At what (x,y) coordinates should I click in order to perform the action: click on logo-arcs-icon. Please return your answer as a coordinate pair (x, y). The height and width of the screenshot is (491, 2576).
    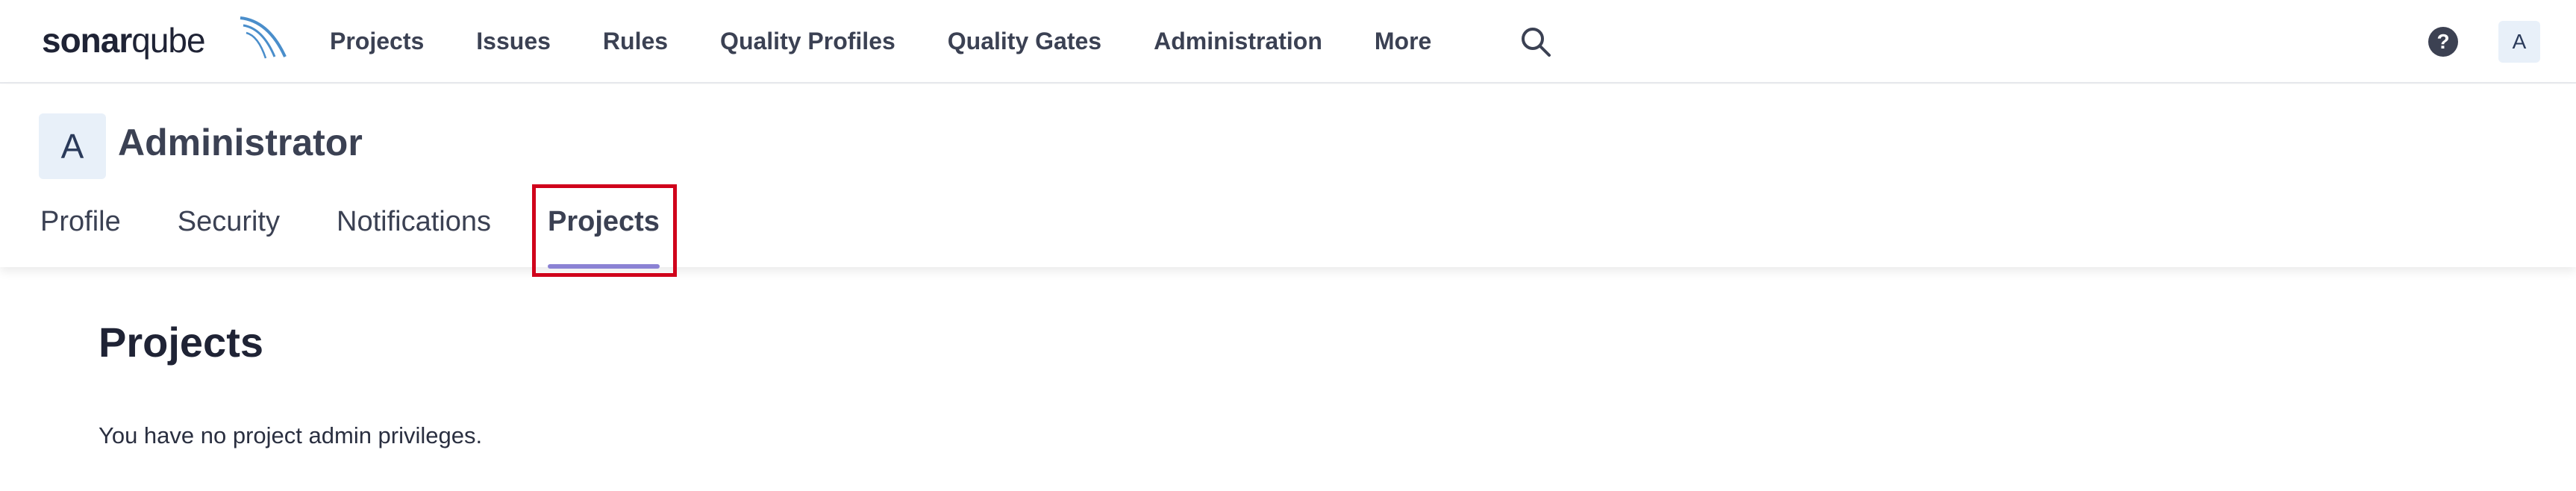
    Looking at the image, I should click on (263, 37).